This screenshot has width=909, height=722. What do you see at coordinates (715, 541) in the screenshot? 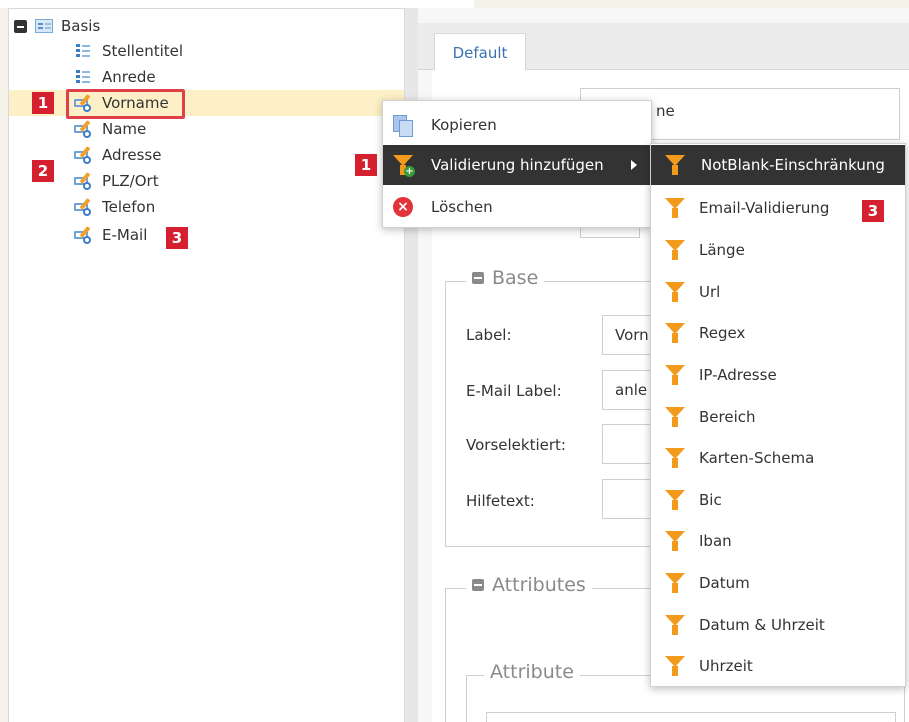
I see `submenu-item-label: Iban` at bounding box center [715, 541].